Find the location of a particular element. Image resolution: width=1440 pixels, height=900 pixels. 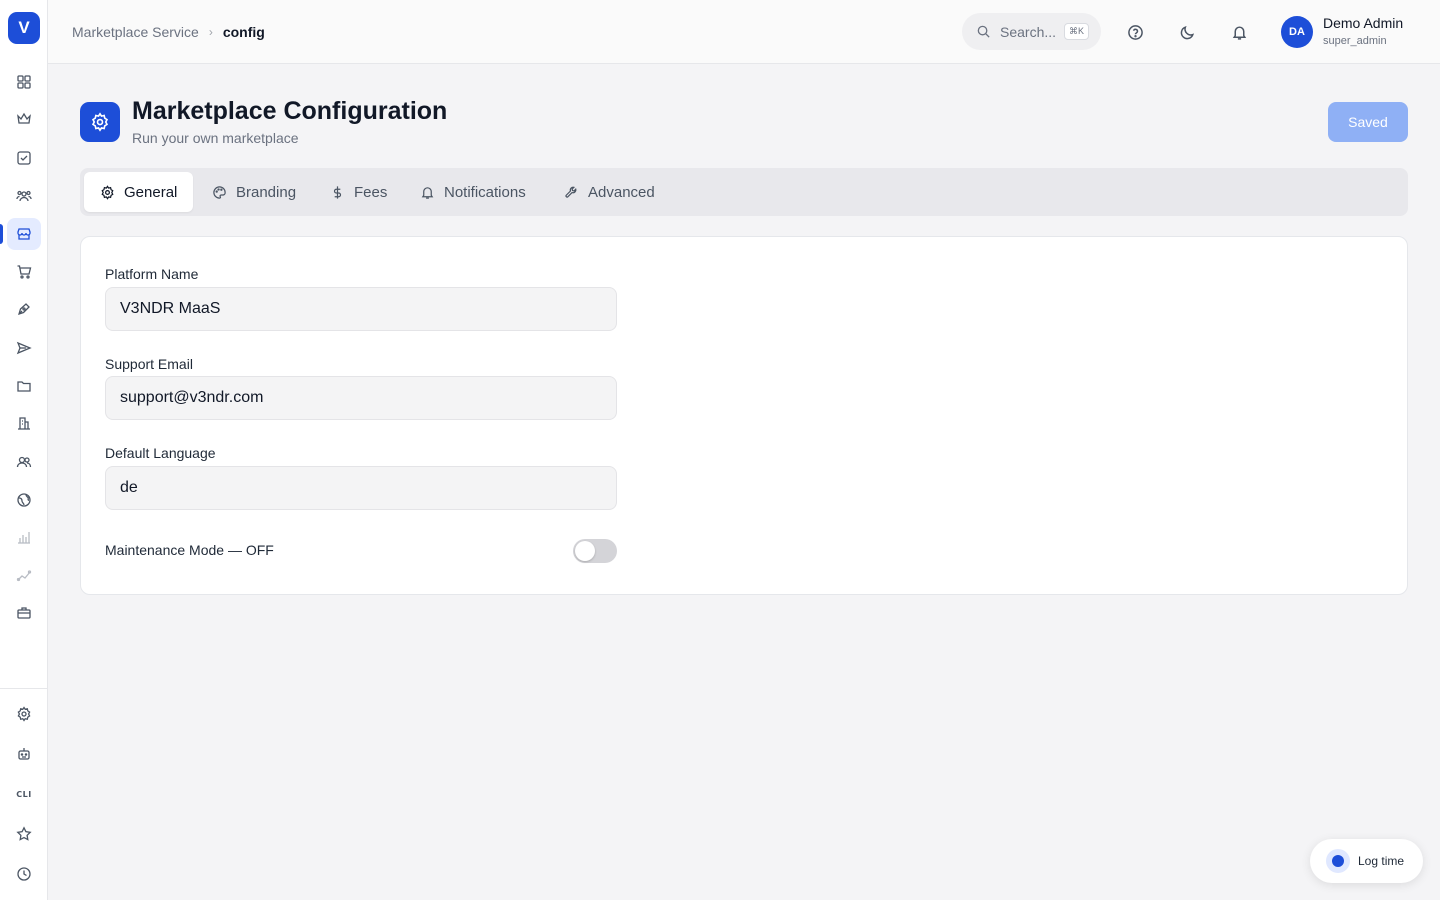

wrench-icon is located at coordinates (571, 192).